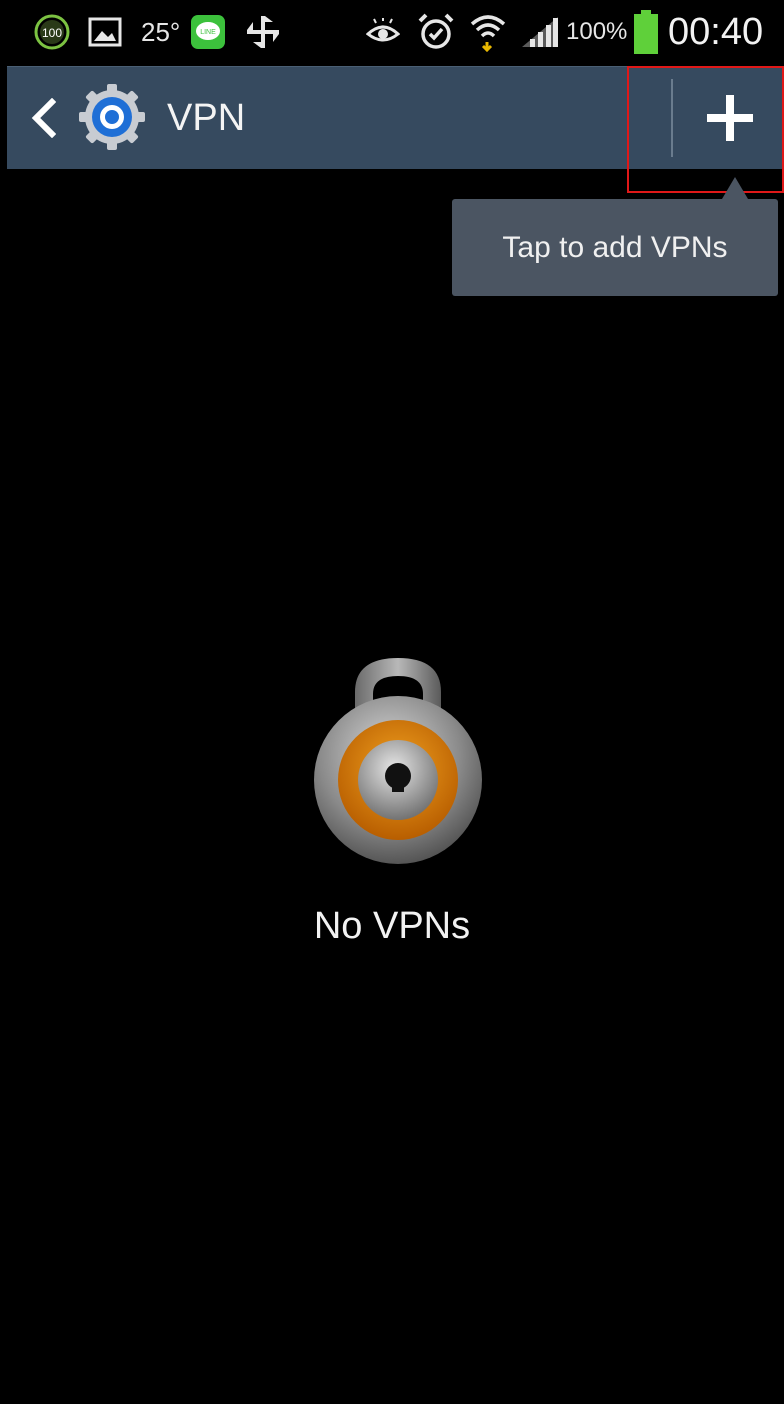 Image resolution: width=784 pixels, height=1404 pixels. Describe the element at coordinates (398, 758) in the screenshot. I see `padlock-icon` at that location.